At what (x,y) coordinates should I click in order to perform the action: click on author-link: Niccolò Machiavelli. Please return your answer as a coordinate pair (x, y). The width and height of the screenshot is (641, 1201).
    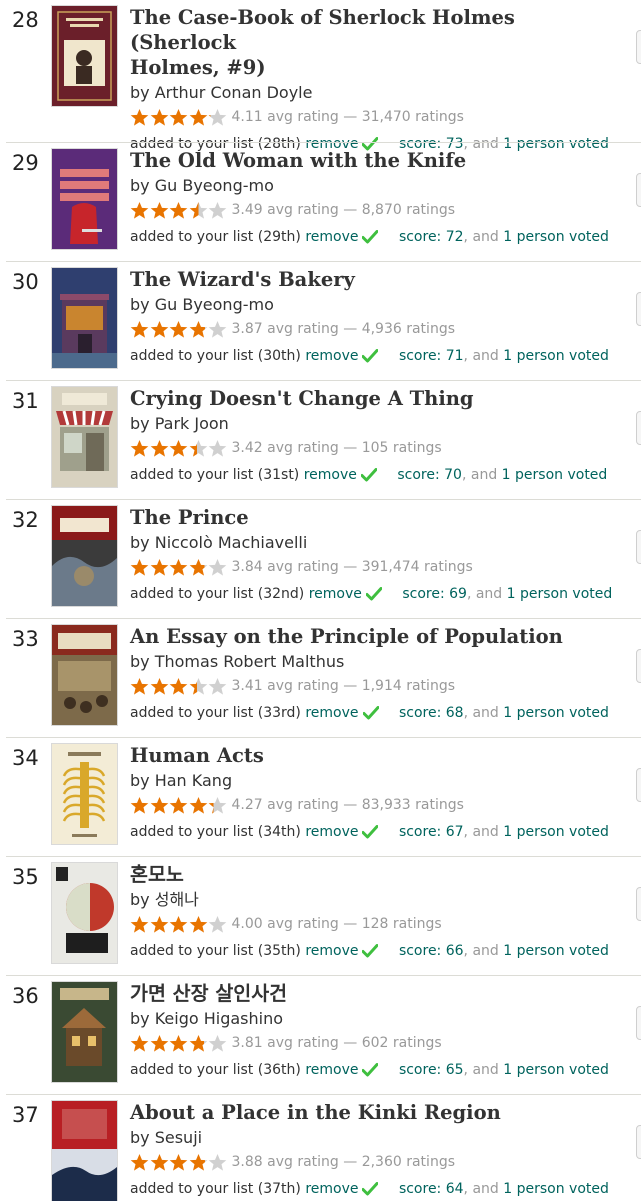
    Looking at the image, I should click on (231, 542).